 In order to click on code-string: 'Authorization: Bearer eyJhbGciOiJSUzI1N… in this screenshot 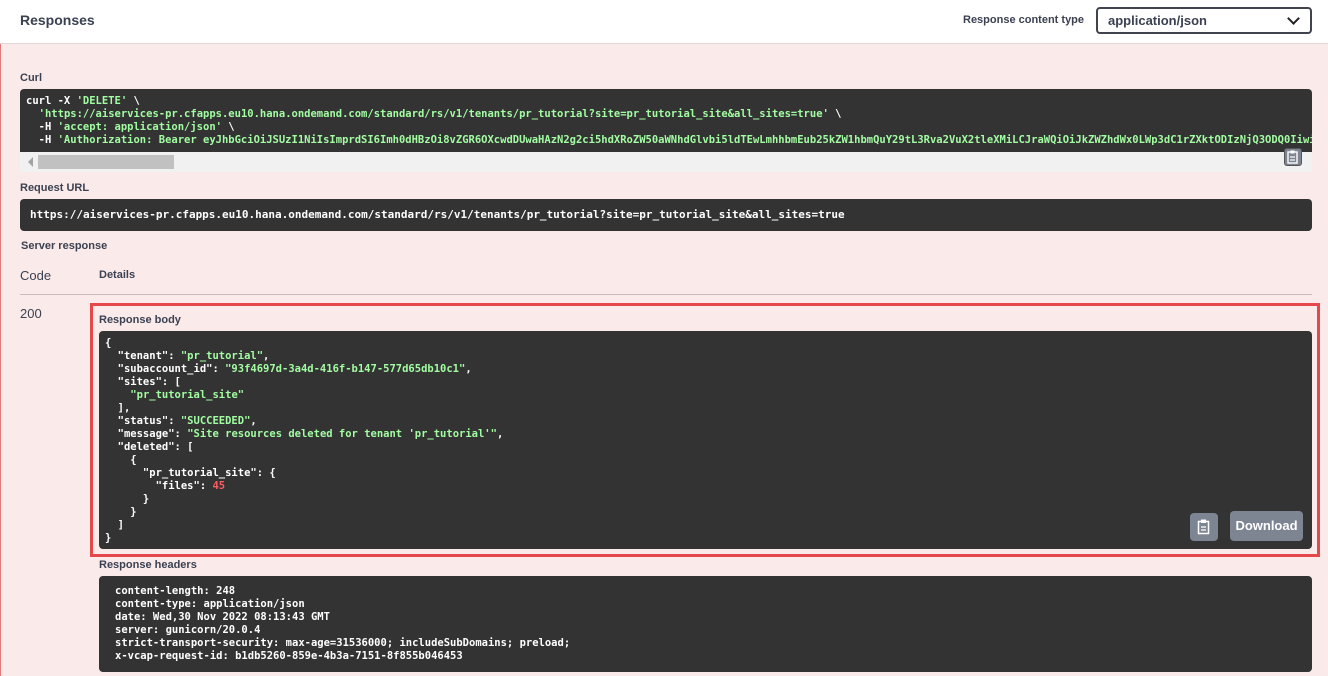, I will do `click(684, 140)`.